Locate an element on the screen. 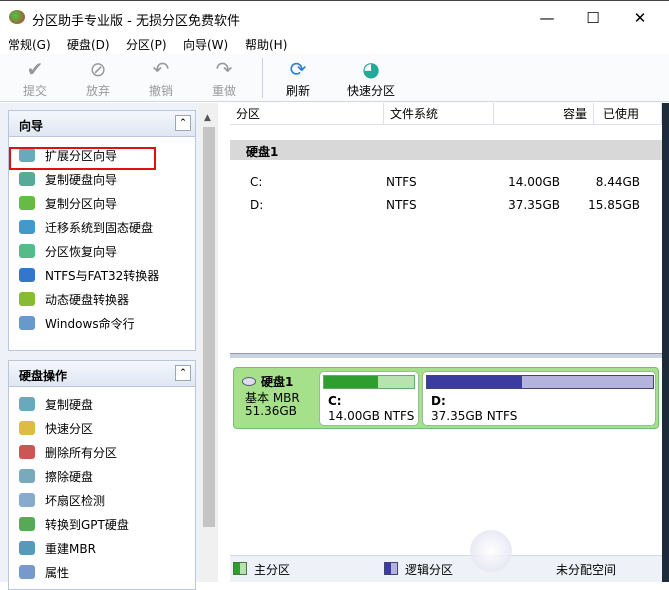 The width and height of the screenshot is (669, 590). op-convert-gpt: 转换到GPT硬盘 is located at coordinates (74, 525).